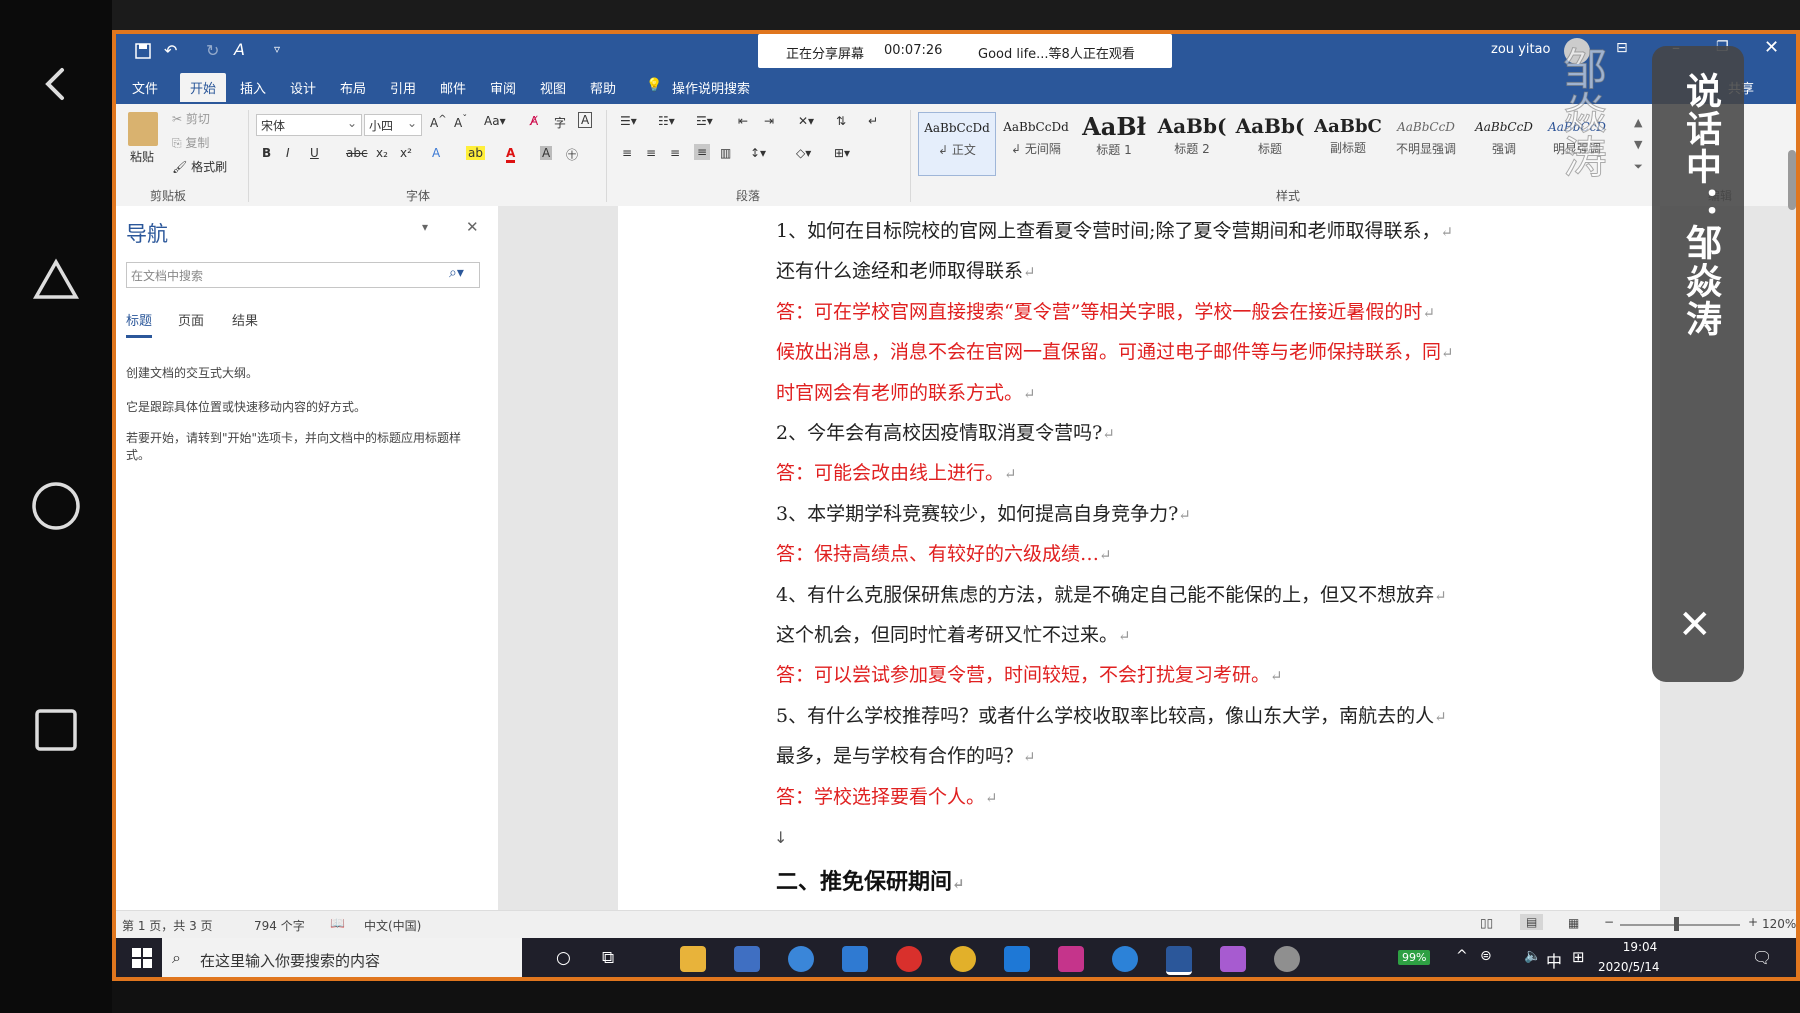 This screenshot has width=1800, height=1013. What do you see at coordinates (277, 49) in the screenshot?
I see `customize-qat-icon: ▿` at bounding box center [277, 49].